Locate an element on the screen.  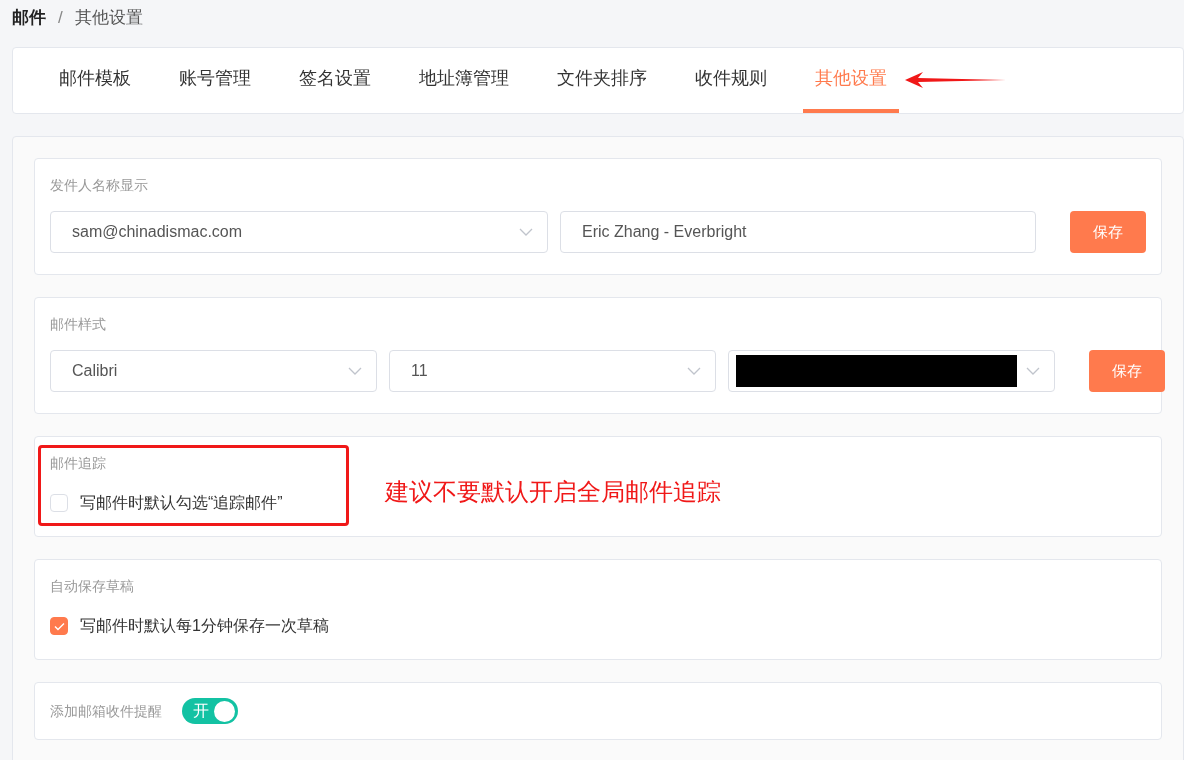
checkbox-label: 写邮件时默认勾选“追踪邮件” is located at coordinates (181, 503).